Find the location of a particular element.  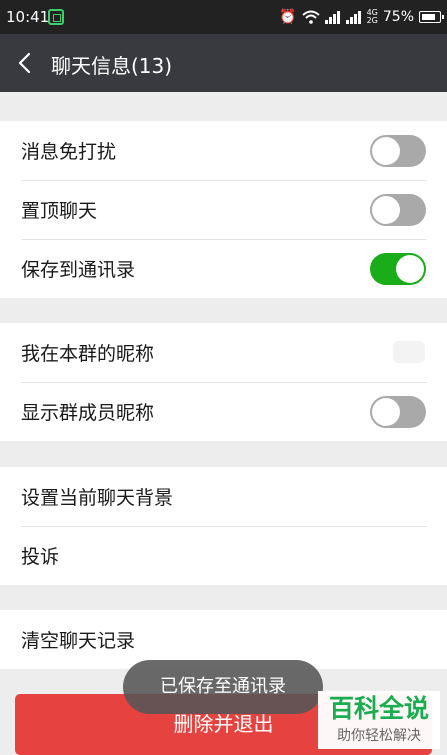

pin-chat-switch is located at coordinates (398, 210).